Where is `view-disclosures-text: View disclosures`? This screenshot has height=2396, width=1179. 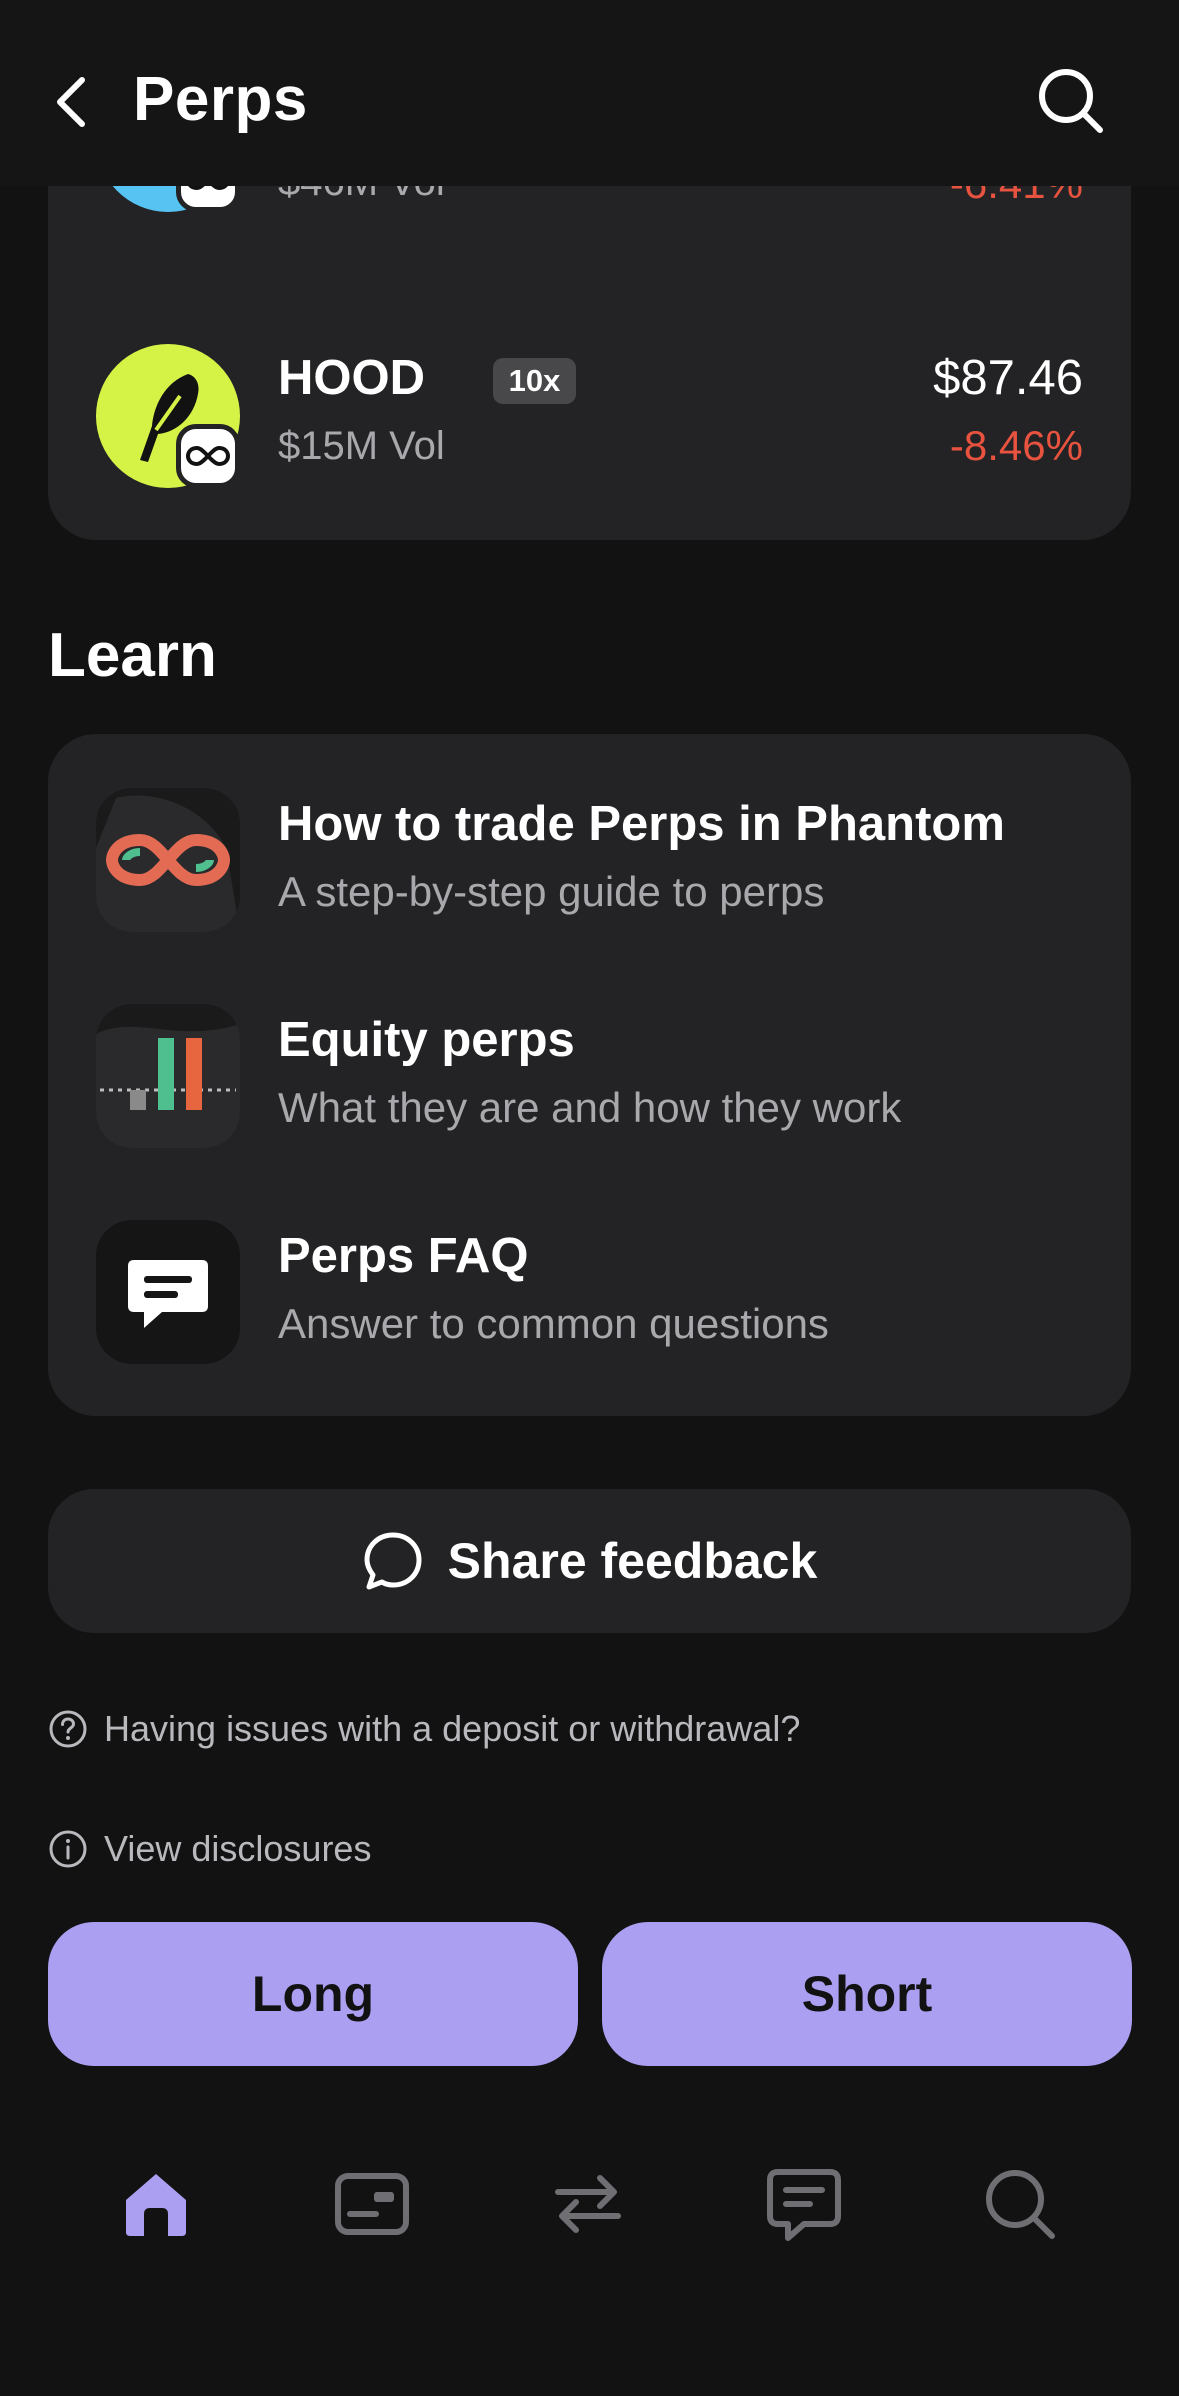 view-disclosures-text: View disclosures is located at coordinates (238, 1848).